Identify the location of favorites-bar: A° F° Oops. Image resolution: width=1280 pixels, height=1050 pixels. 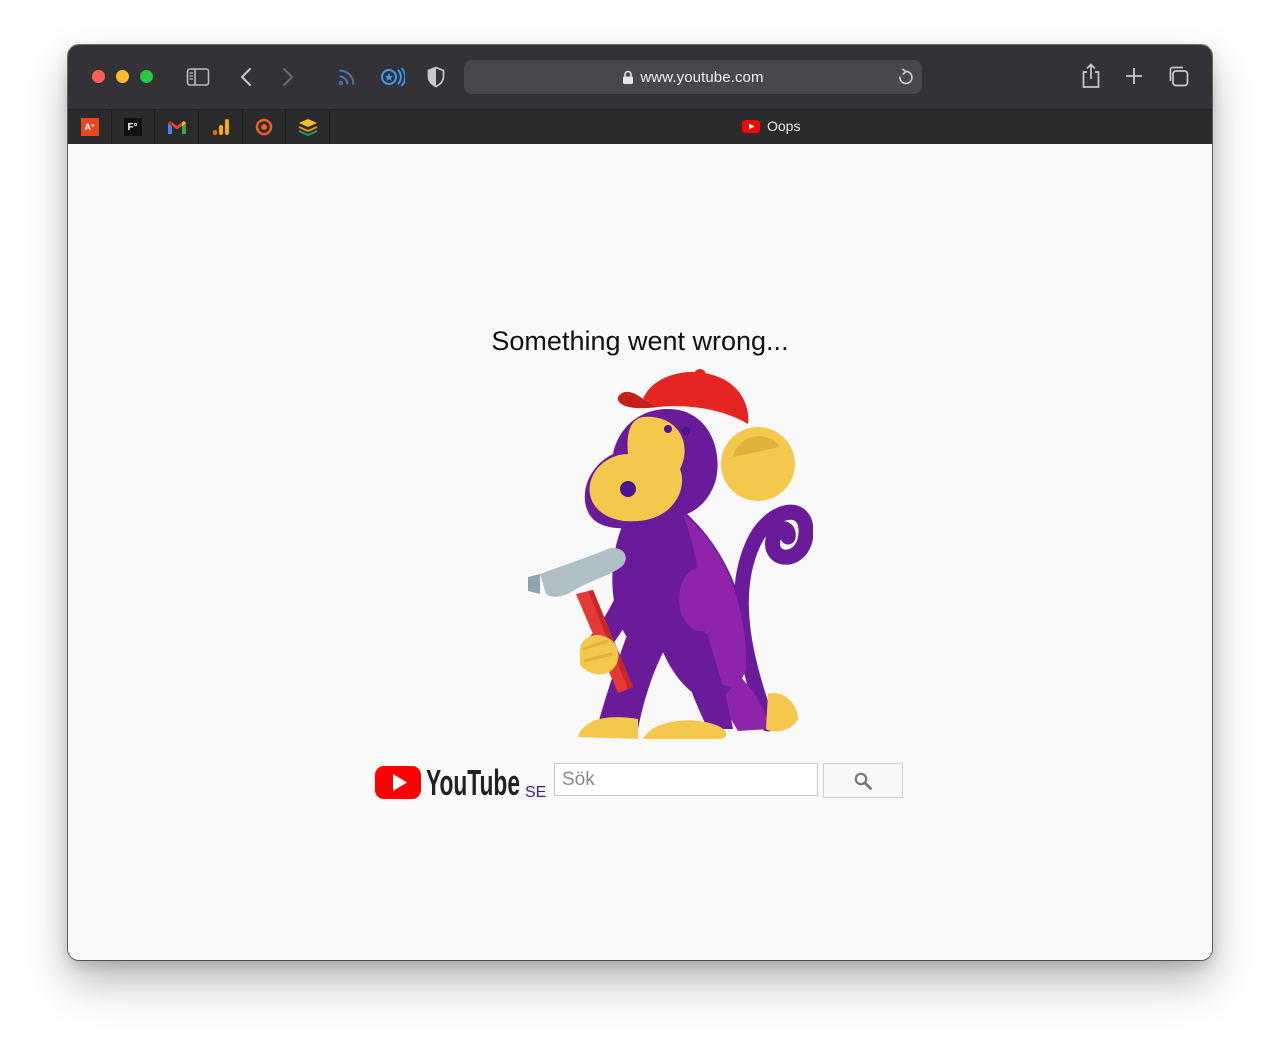
(640, 127).